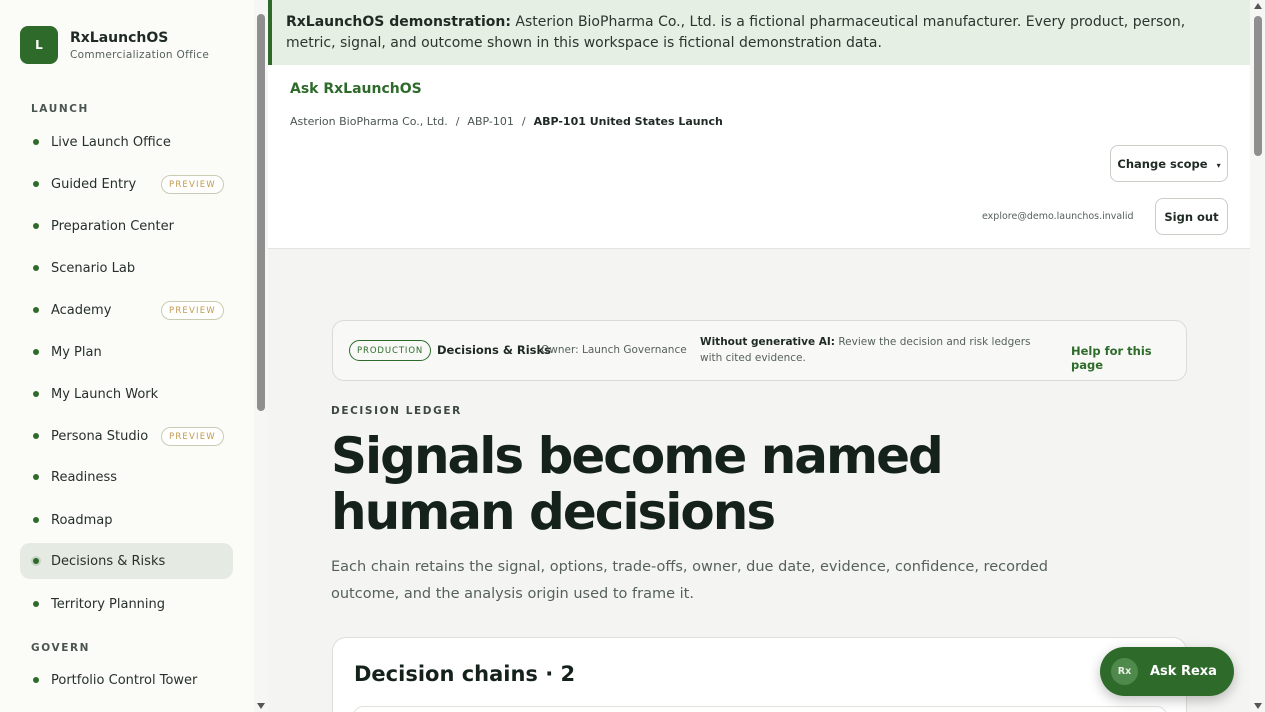  I want to click on sidebar-item-label: Guided Entry, so click(94, 184).